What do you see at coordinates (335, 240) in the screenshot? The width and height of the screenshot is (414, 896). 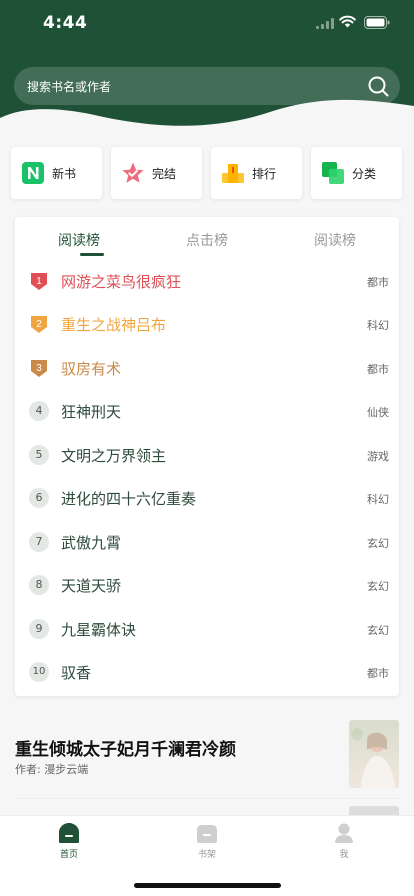 I see `tab-read-rank-2: 阅读榜` at bounding box center [335, 240].